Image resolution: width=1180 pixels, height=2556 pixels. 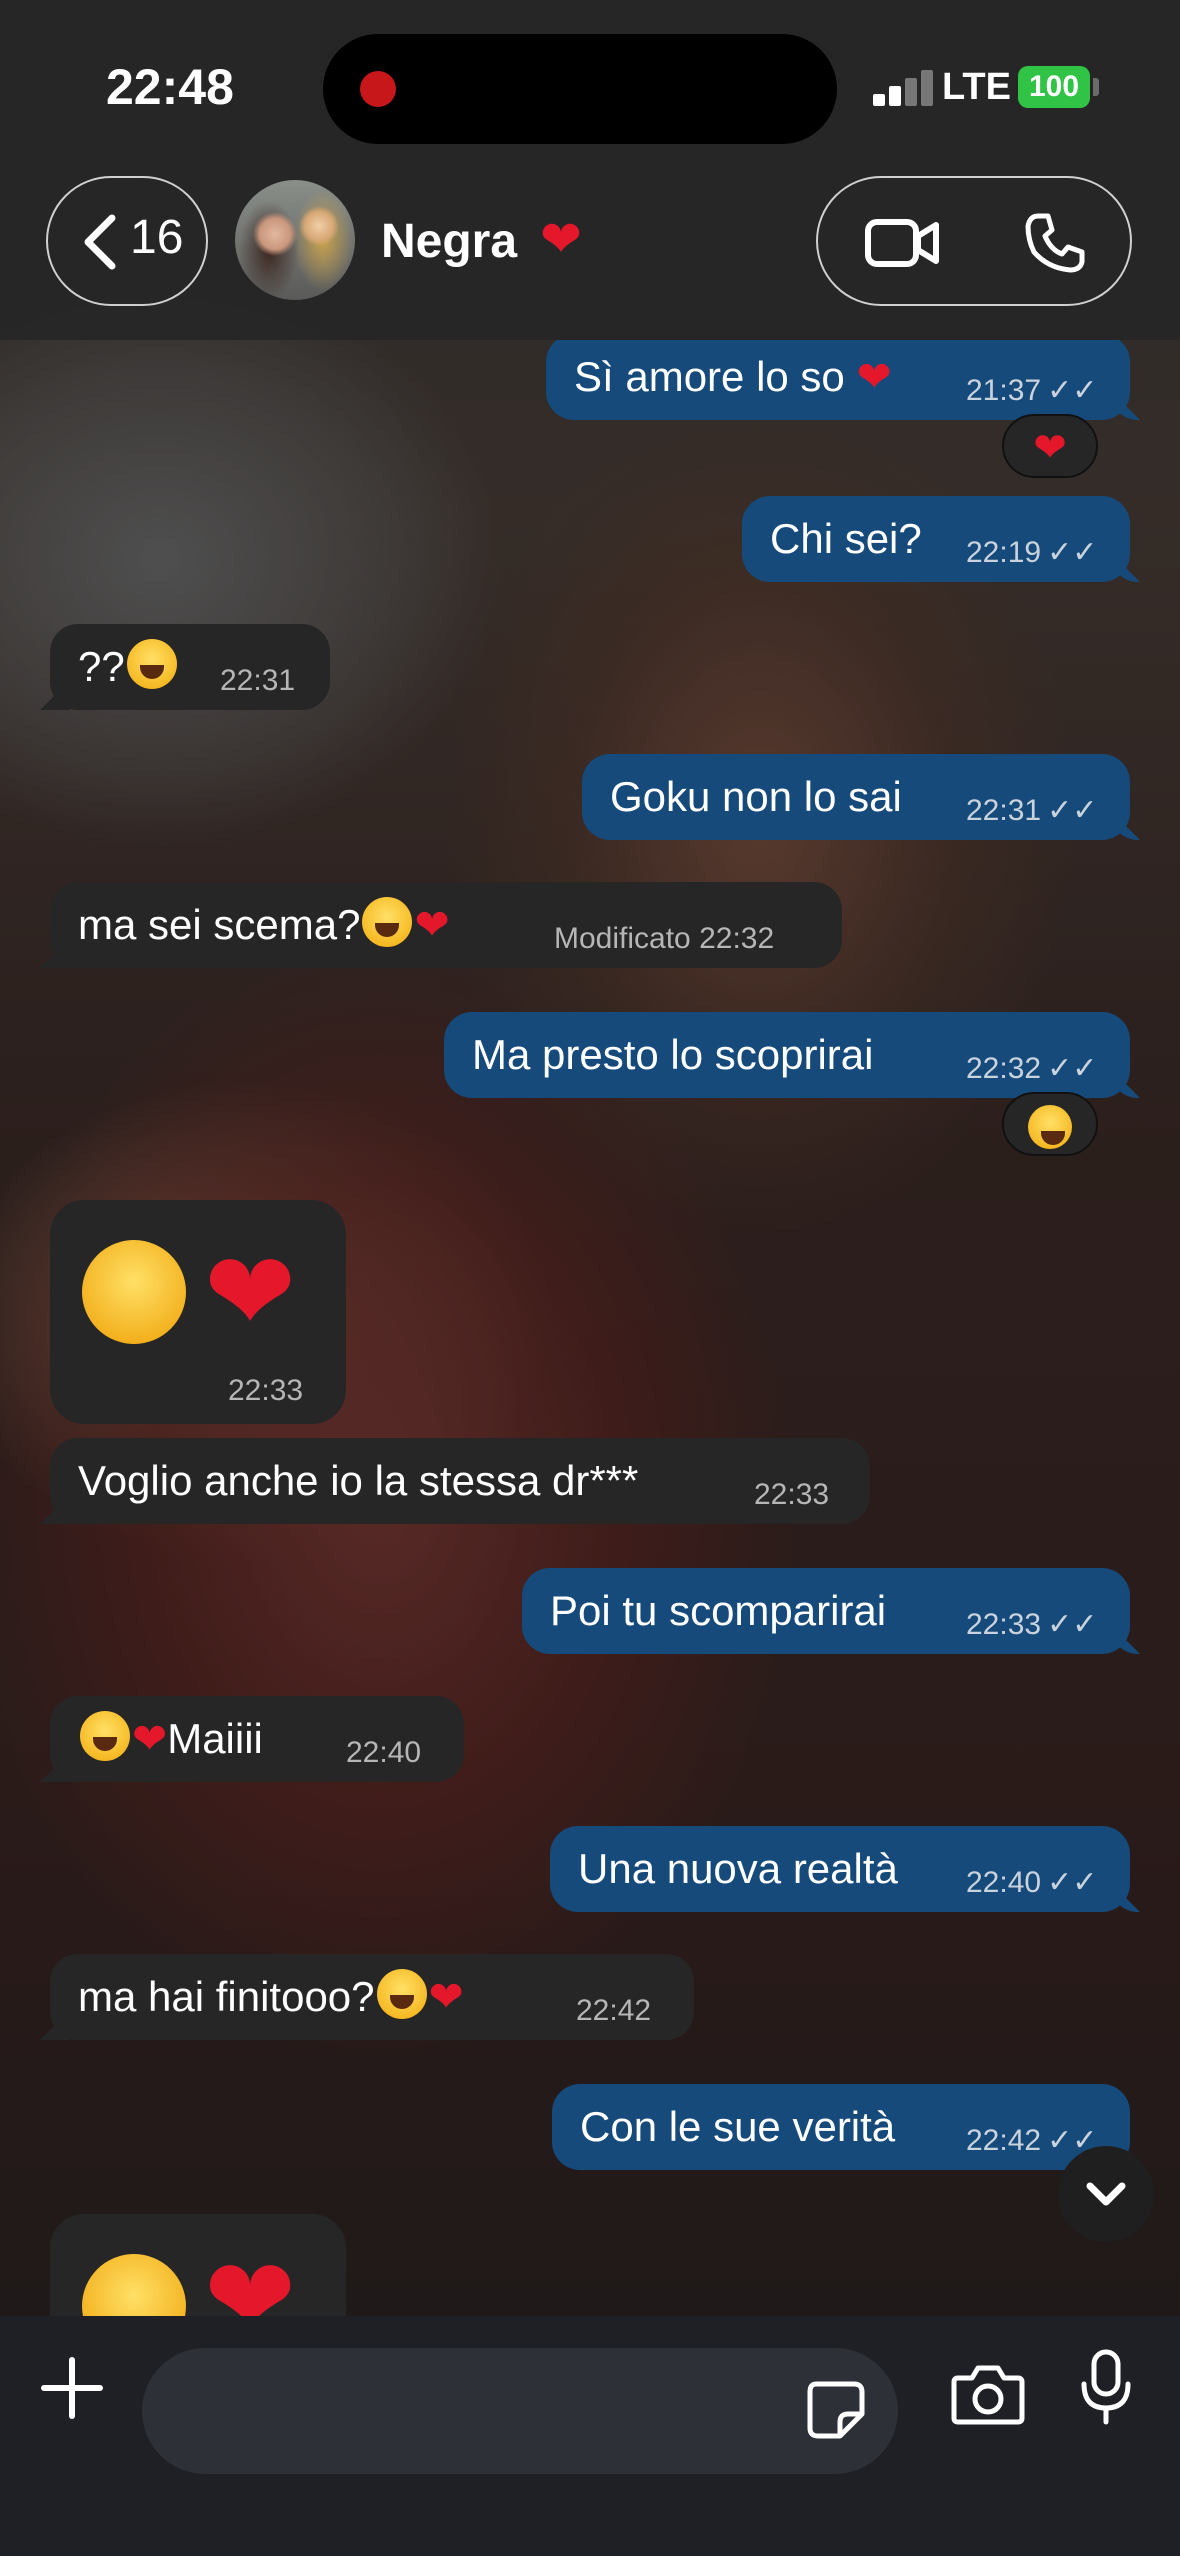 What do you see at coordinates (198, 1312) in the screenshot?
I see `message-incoming: ❤ 22:33` at bounding box center [198, 1312].